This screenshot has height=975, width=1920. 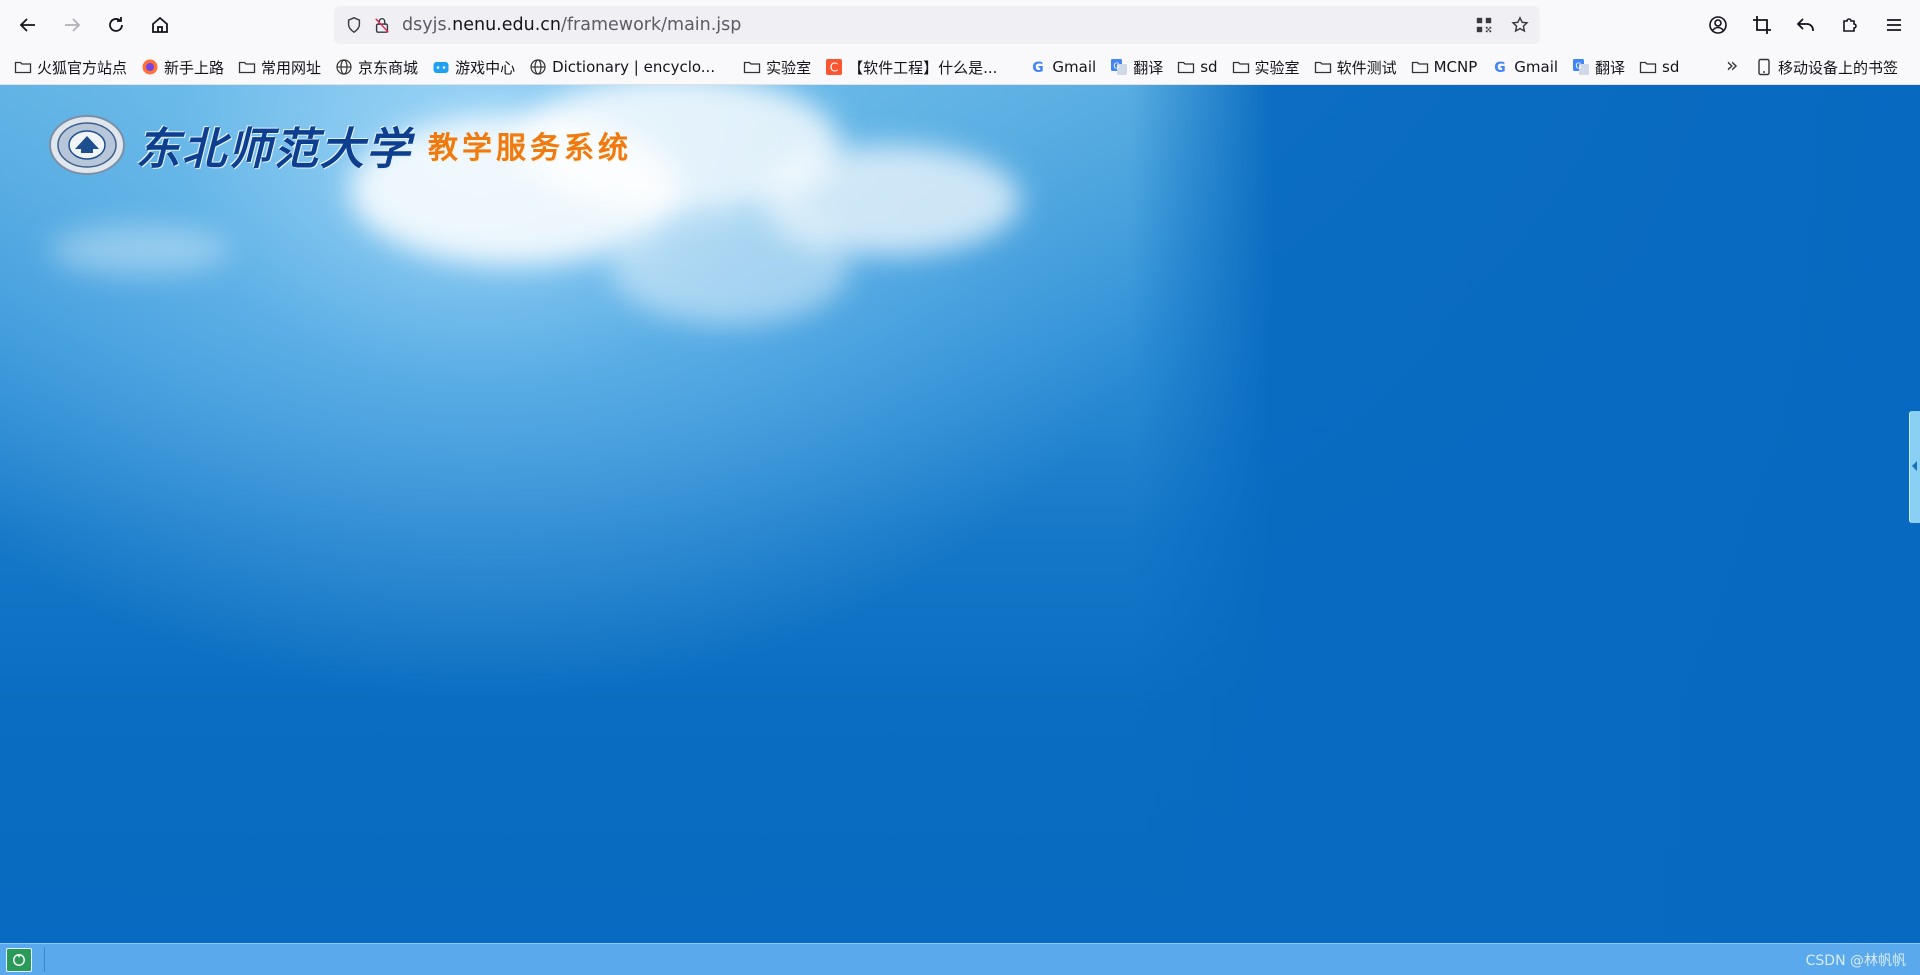 I want to click on extensions-button, so click(x=1850, y=25).